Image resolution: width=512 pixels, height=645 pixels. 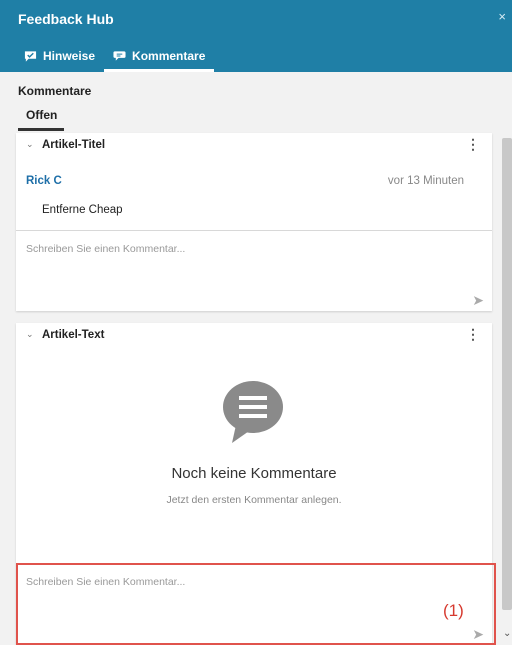 I want to click on annotation-highlight-box, so click(x=256, y=604).